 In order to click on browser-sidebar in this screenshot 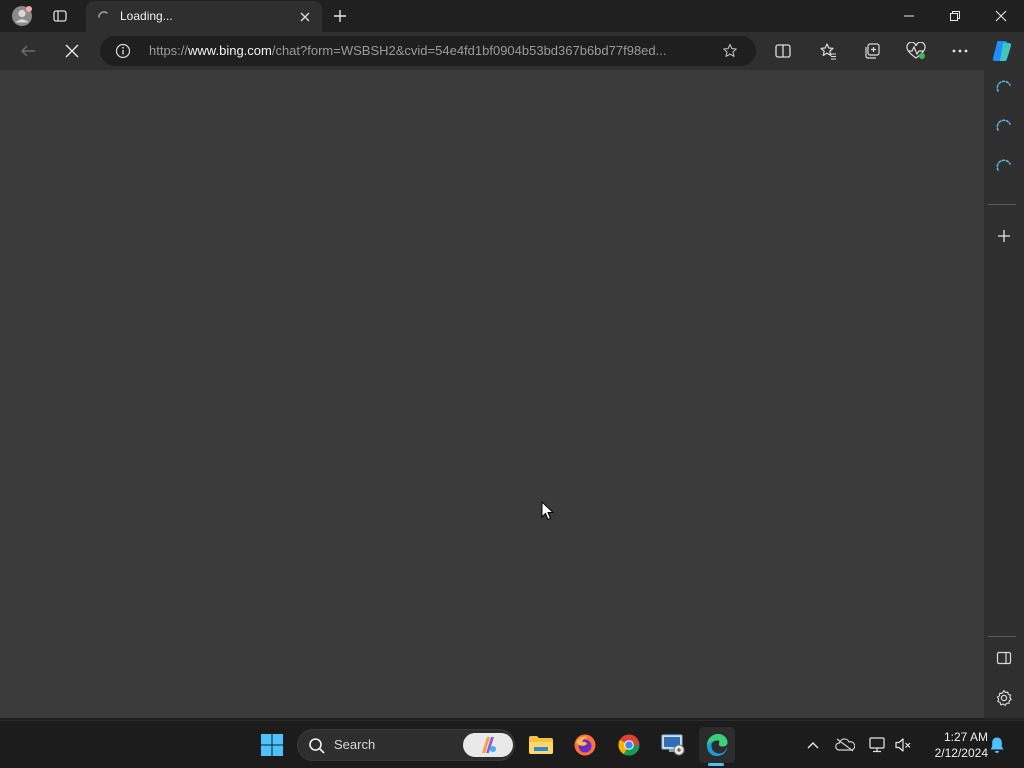, I will do `click(1004, 394)`.